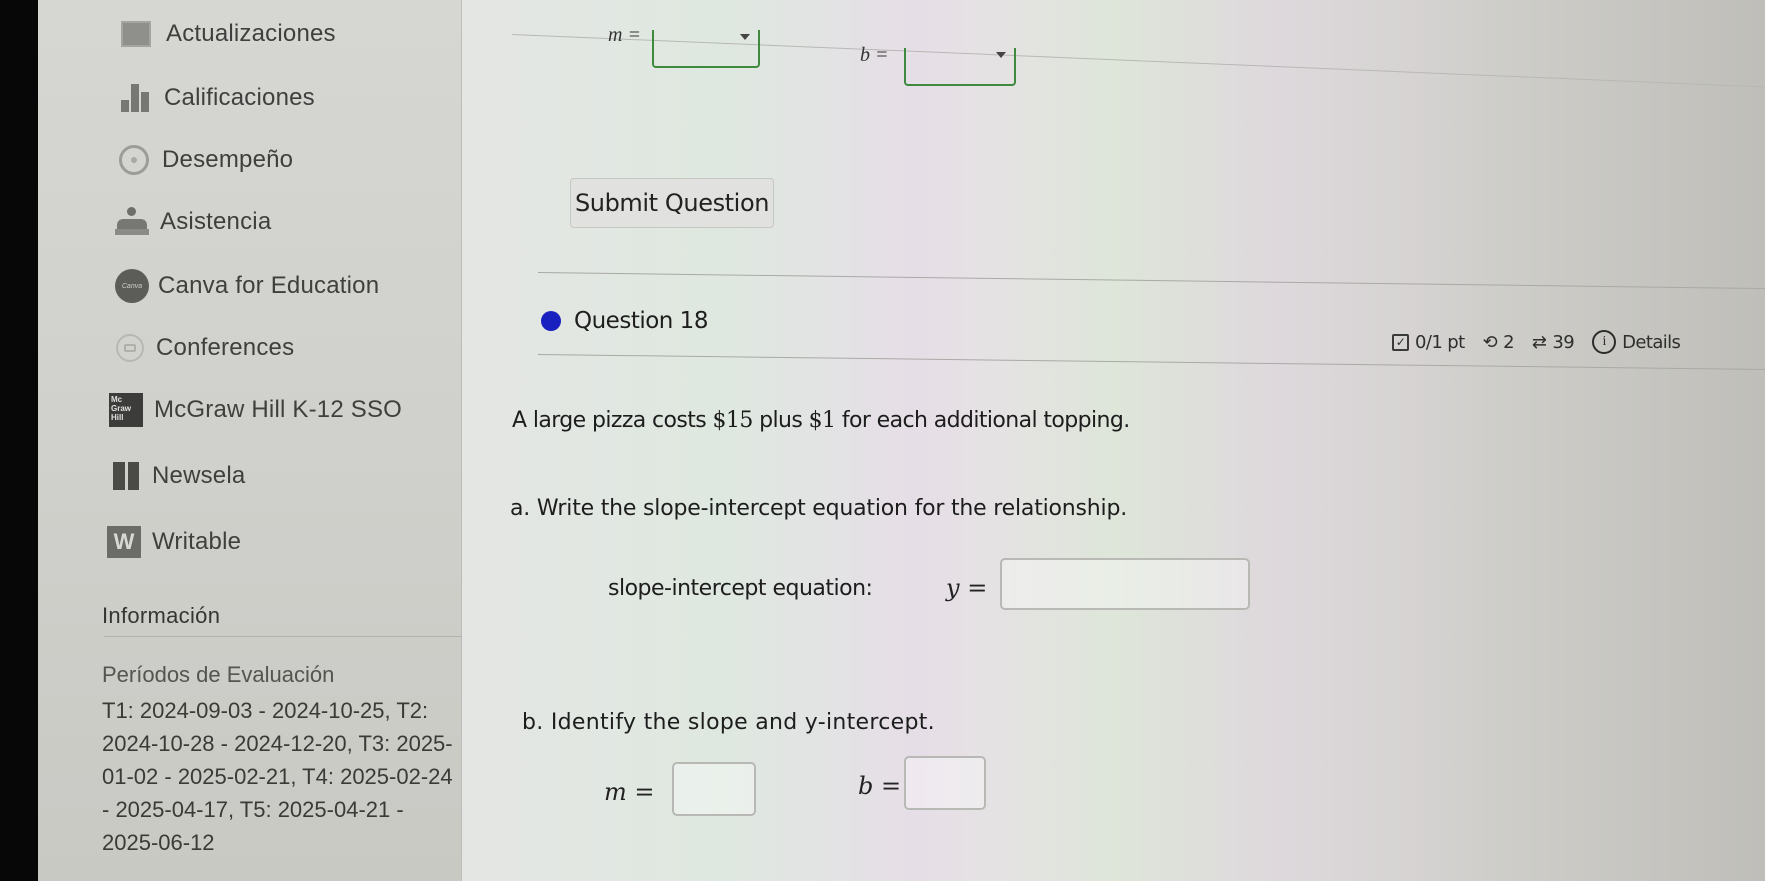 This screenshot has height=881, width=1765. What do you see at coordinates (706, 49) in the screenshot?
I see `previous-m-dropdown` at bounding box center [706, 49].